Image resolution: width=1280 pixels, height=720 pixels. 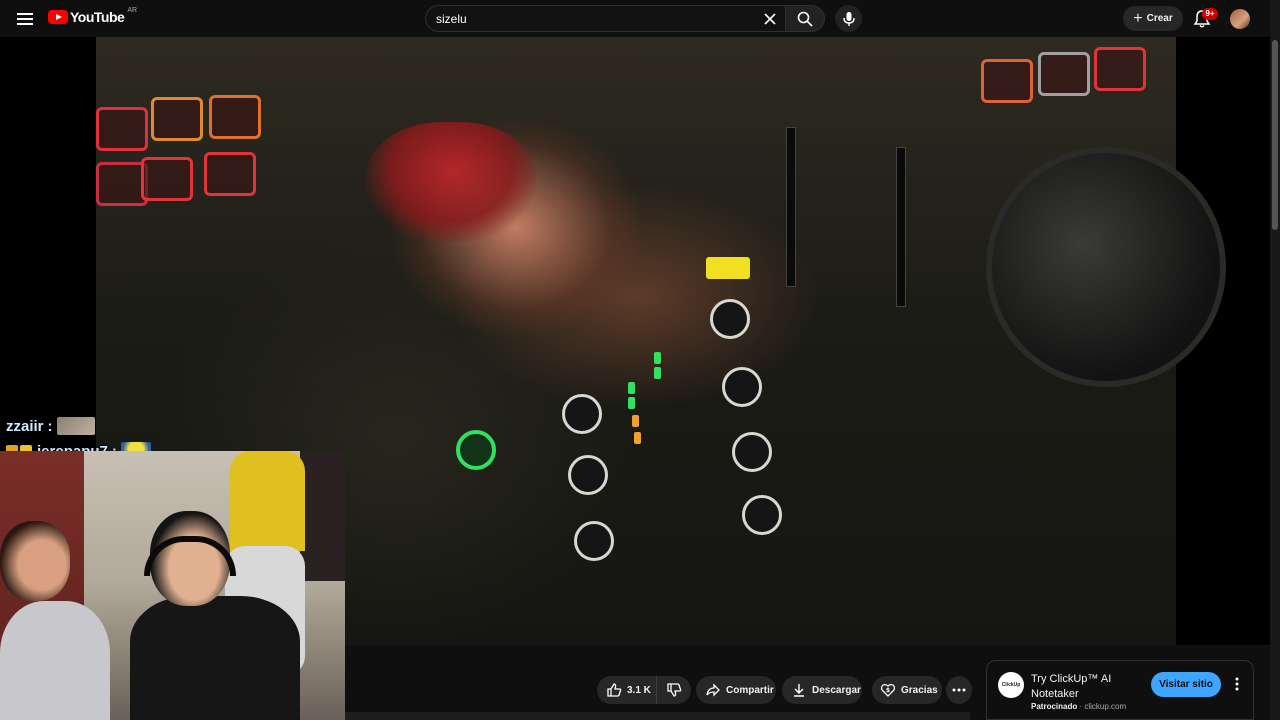 I want to click on clickup-logo: ClickUp, so click(x=1011, y=685).